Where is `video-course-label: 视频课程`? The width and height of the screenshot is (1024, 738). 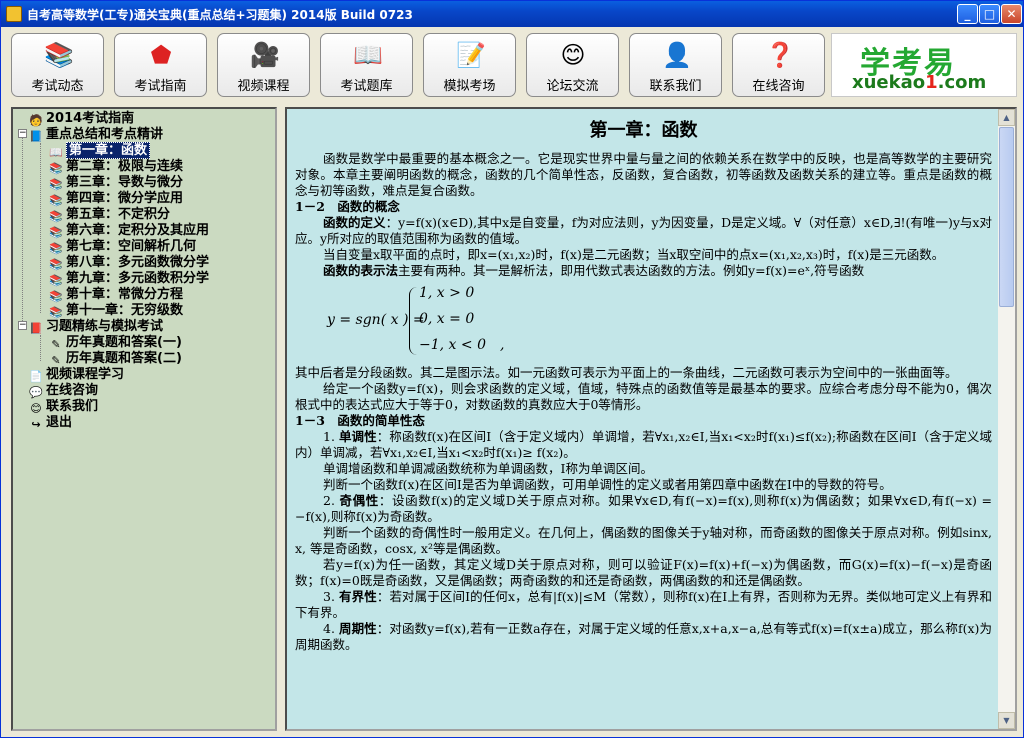 video-course-label: 视频课程 is located at coordinates (263, 86).